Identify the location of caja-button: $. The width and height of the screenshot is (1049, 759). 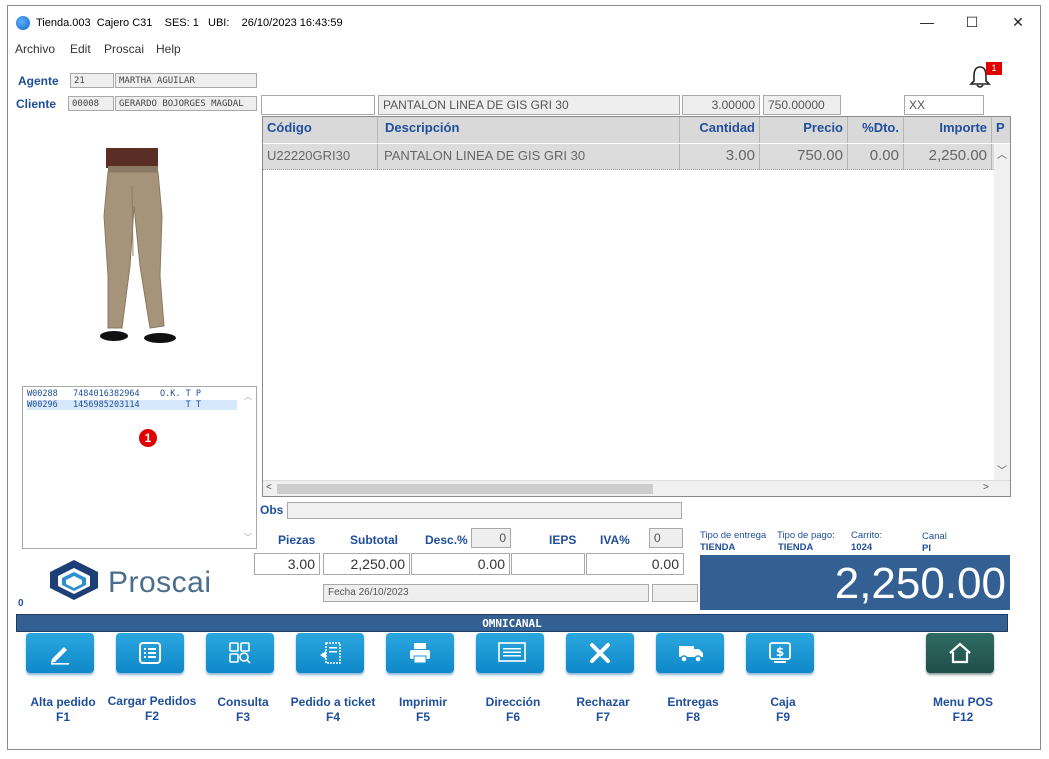
(779, 653).